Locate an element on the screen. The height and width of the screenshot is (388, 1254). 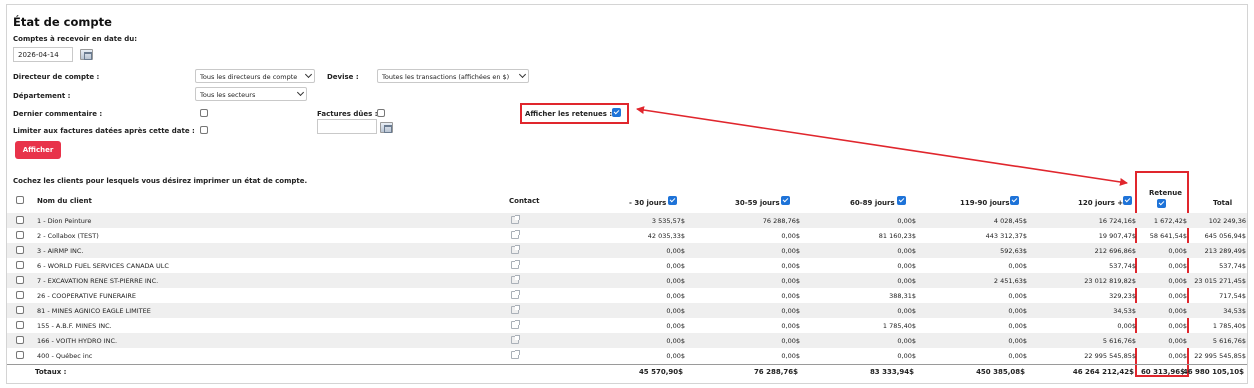
cell-d60-89: 1 785,40$ is located at coordinates (899, 326).